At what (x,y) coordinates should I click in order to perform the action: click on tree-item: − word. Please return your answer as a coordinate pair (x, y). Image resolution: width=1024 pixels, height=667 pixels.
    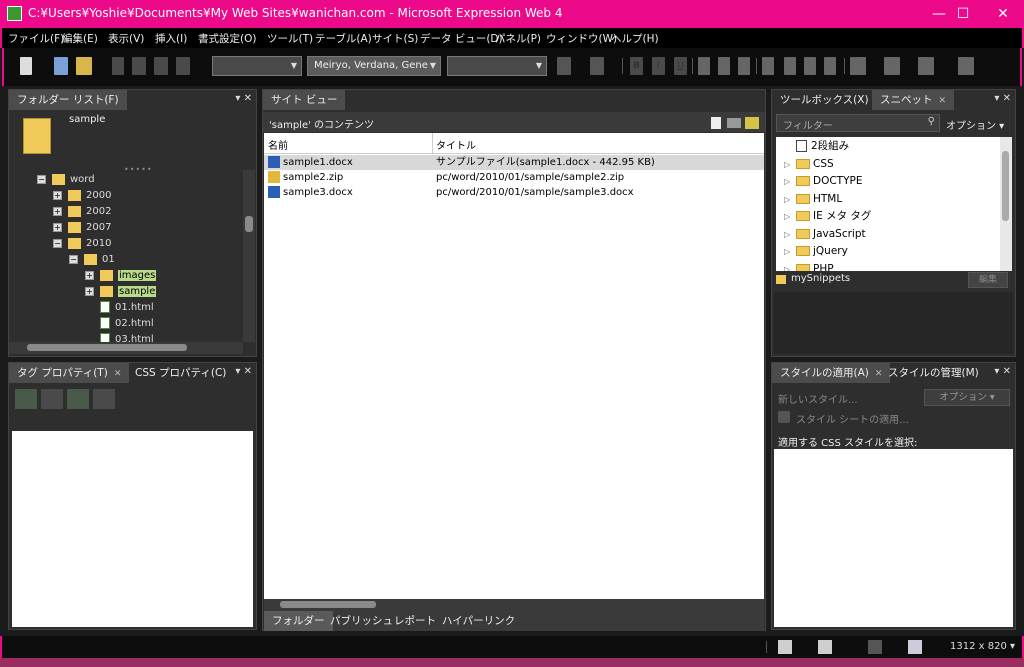
    Looking at the image, I should click on (66, 179).